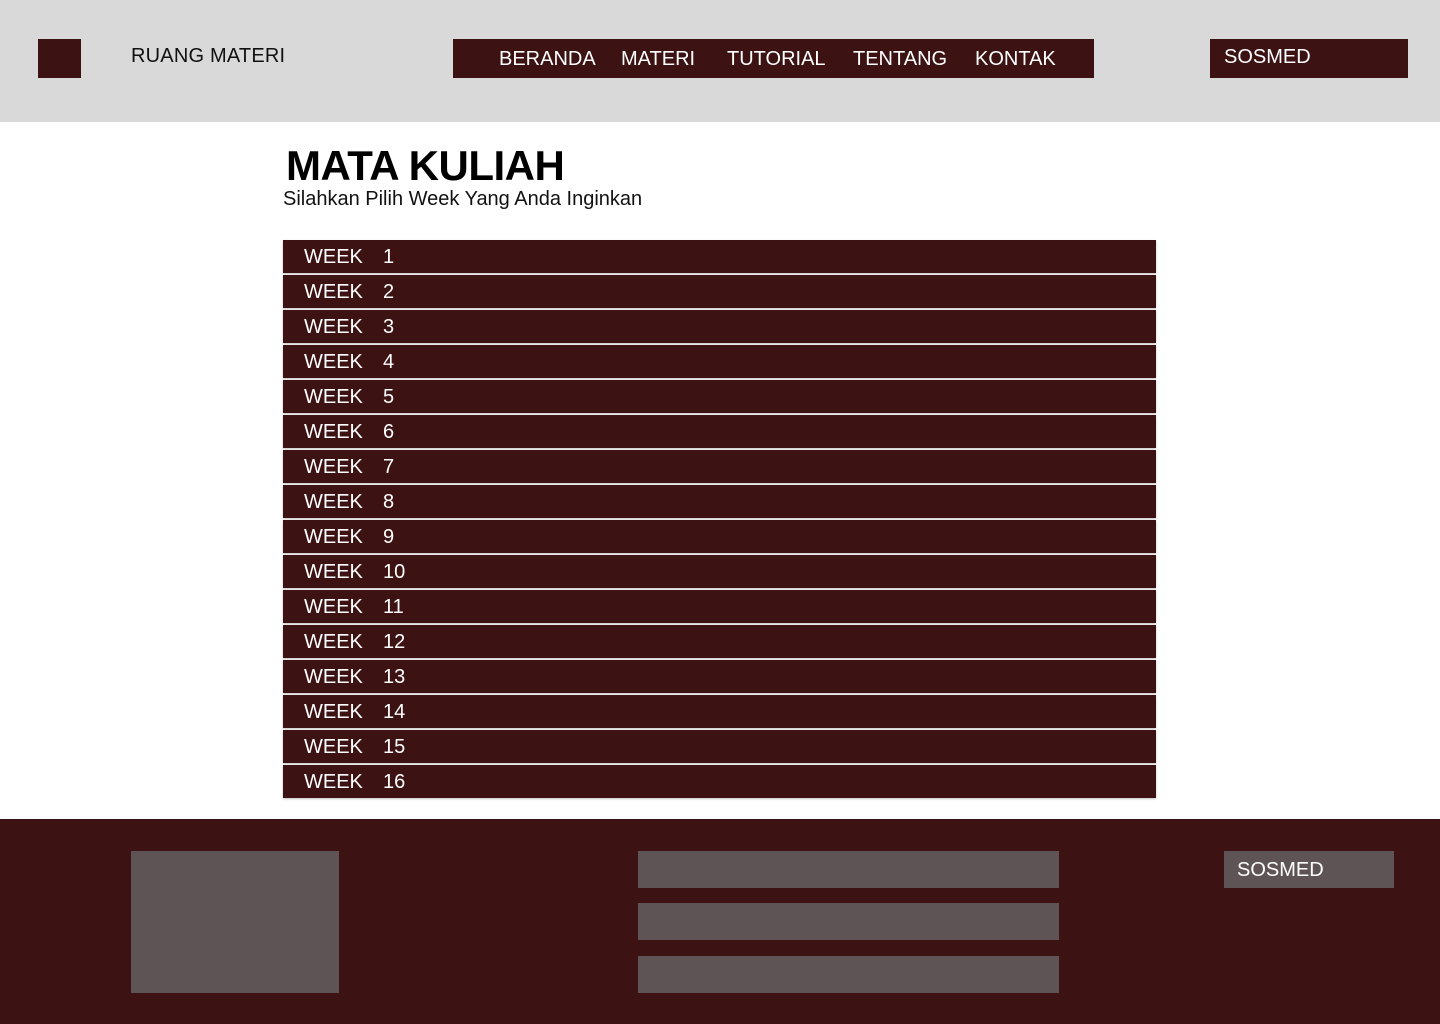  Describe the element at coordinates (719, 326) in the screenshot. I see `week-item: WEEK 3` at that location.